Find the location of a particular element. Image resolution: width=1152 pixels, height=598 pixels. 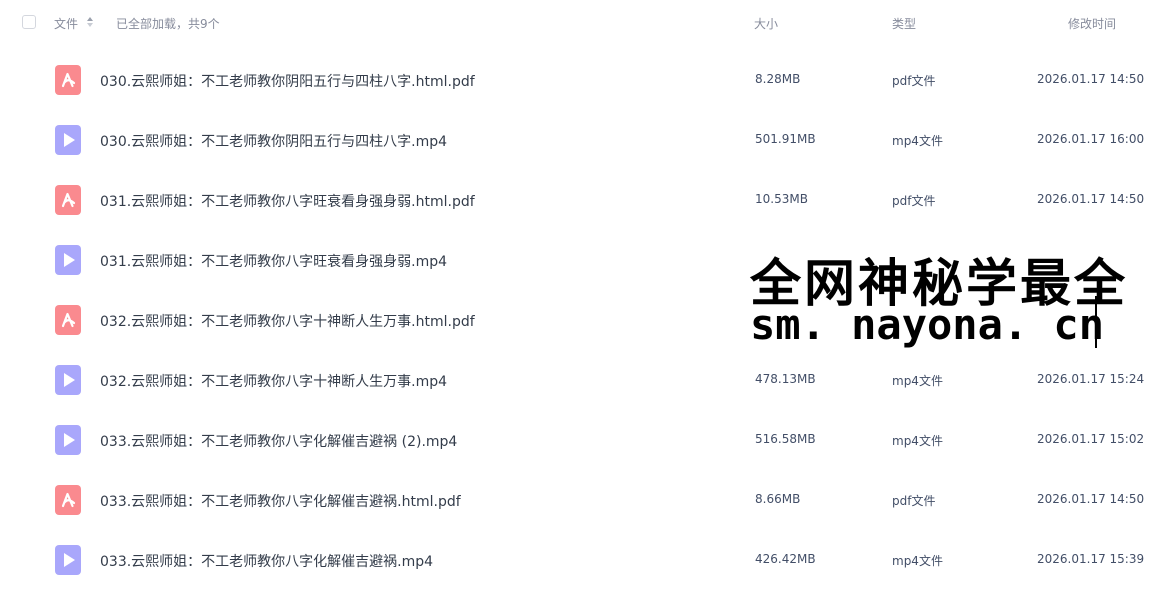

file-name: 033.云熙师姐：不工老师教你八字化解催吉避祸 (2).mp4 is located at coordinates (278, 441).